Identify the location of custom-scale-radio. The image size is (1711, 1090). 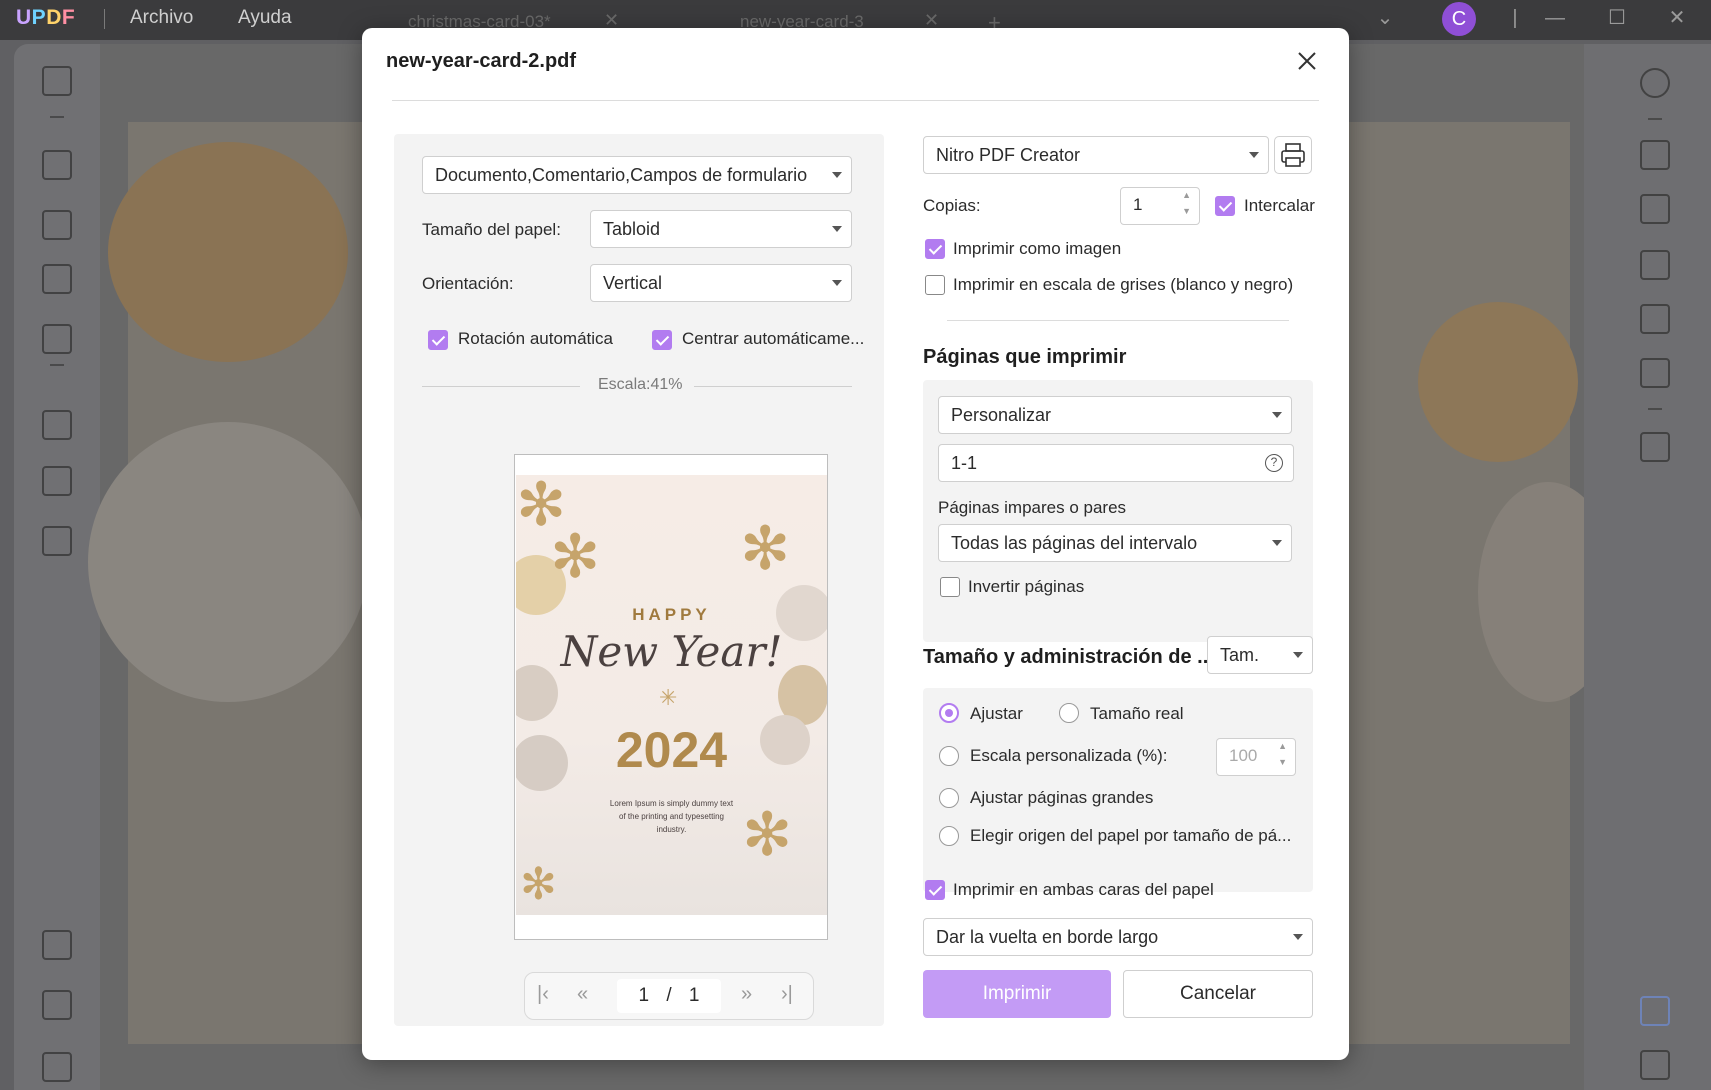
(949, 756).